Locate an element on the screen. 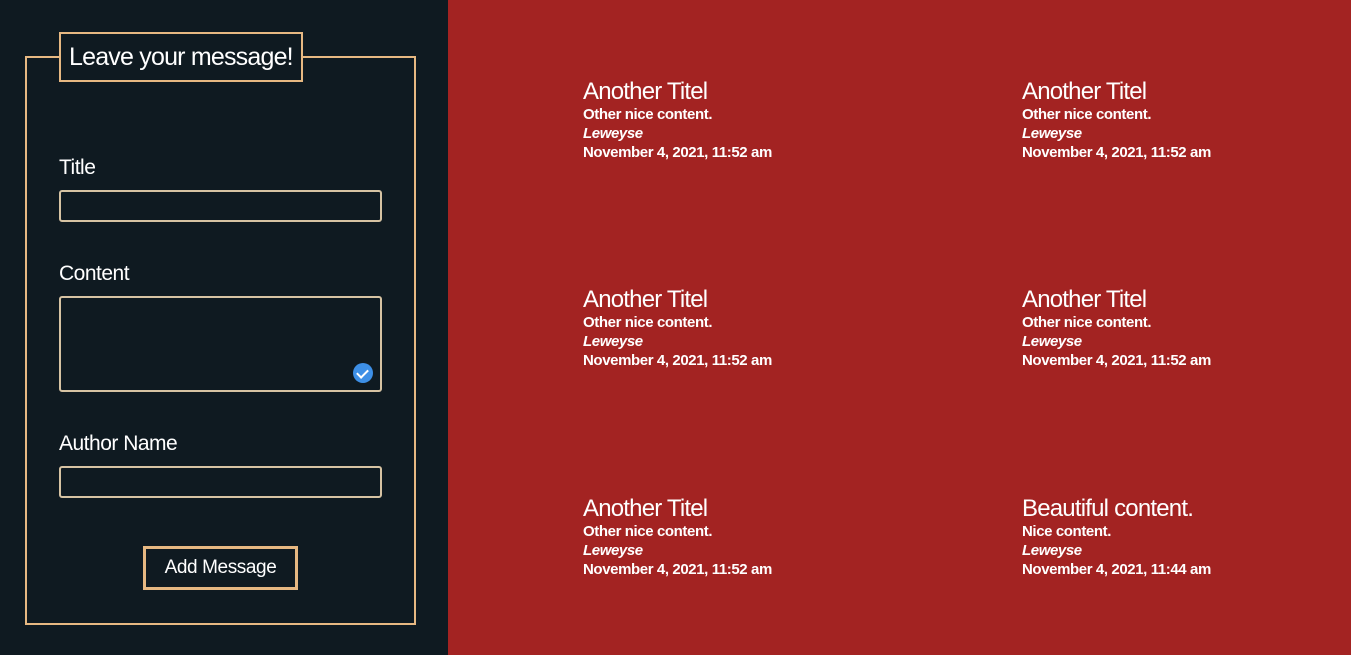  author-name-input is located at coordinates (220, 482).